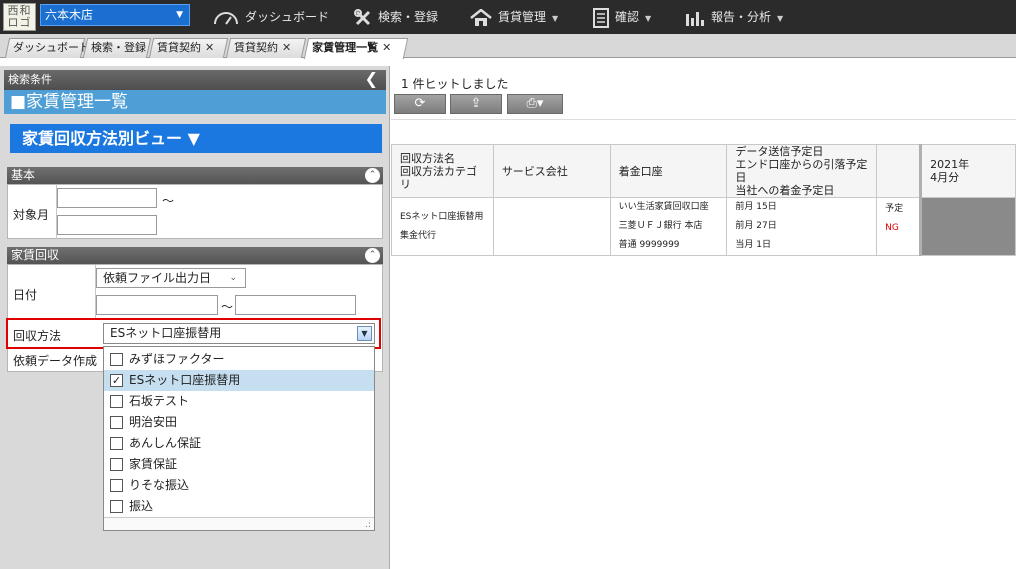 The image size is (1016, 569). What do you see at coordinates (622, 17) in the screenshot?
I see `nav-confirm: 確認 ▼` at bounding box center [622, 17].